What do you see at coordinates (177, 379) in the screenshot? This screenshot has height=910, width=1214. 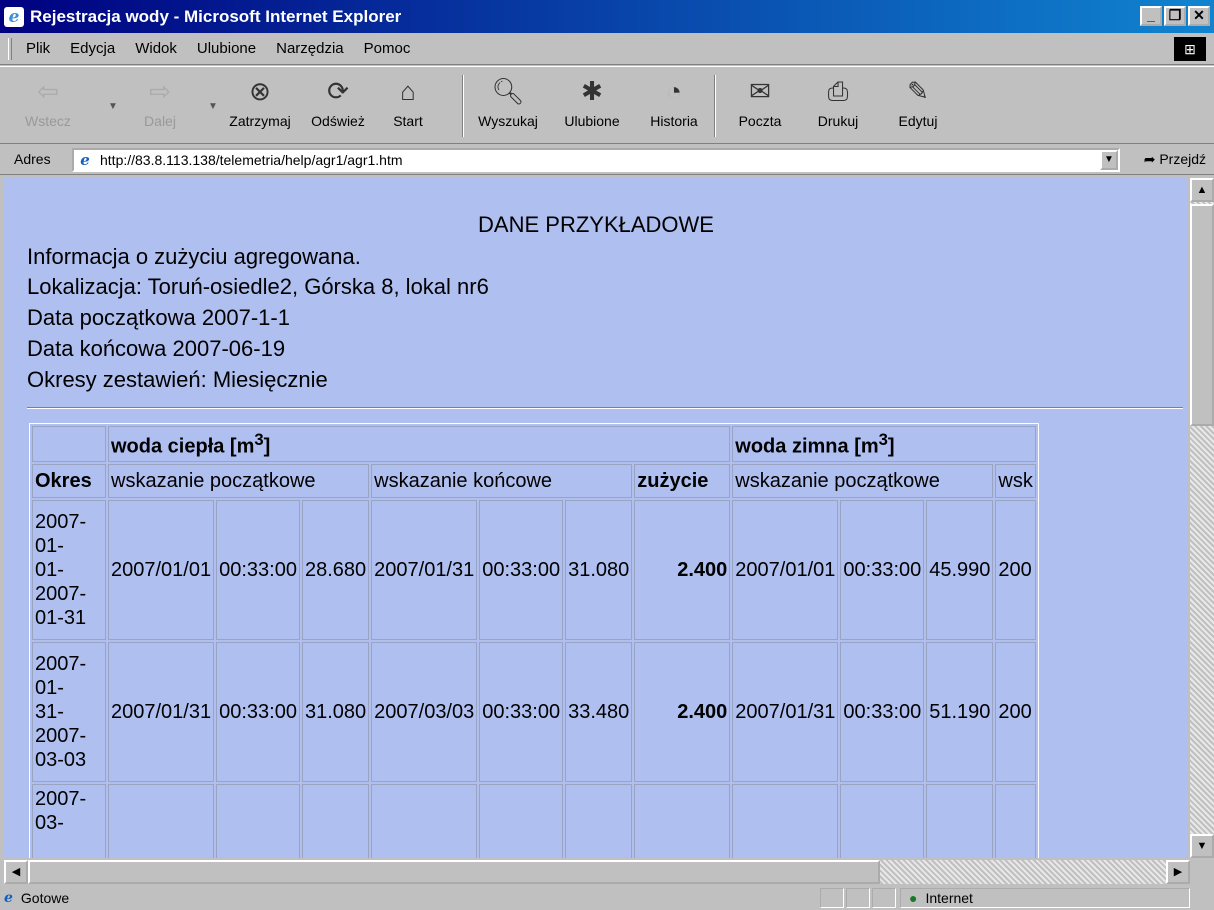 I see `info-line: Okresy zestawień: Miesięcznie` at bounding box center [177, 379].